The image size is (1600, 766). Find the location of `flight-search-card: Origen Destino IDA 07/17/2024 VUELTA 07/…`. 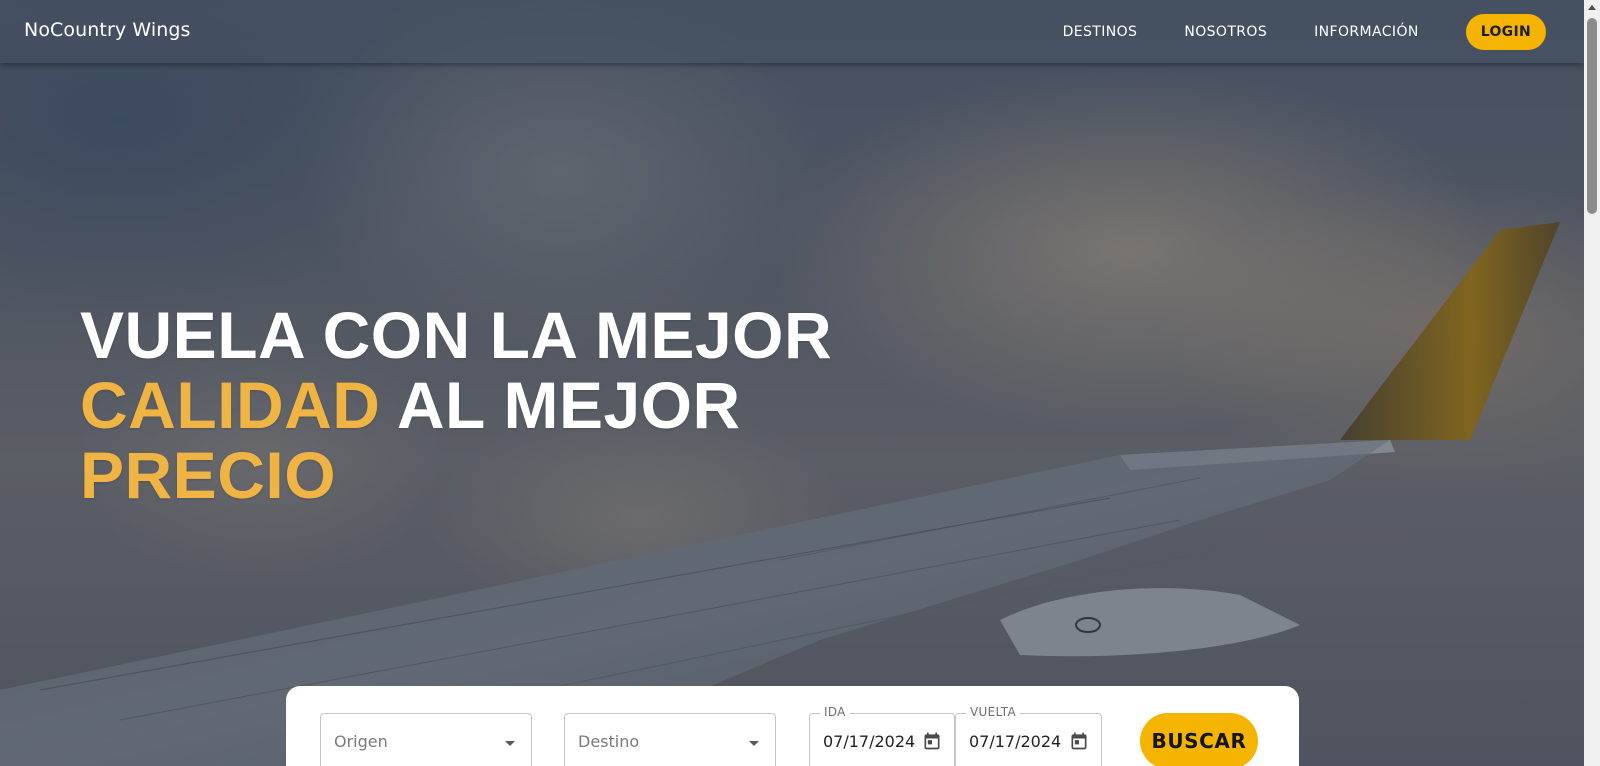

flight-search-card: Origen Destino IDA 07/17/2024 VUELTA 07/… is located at coordinates (792, 726).